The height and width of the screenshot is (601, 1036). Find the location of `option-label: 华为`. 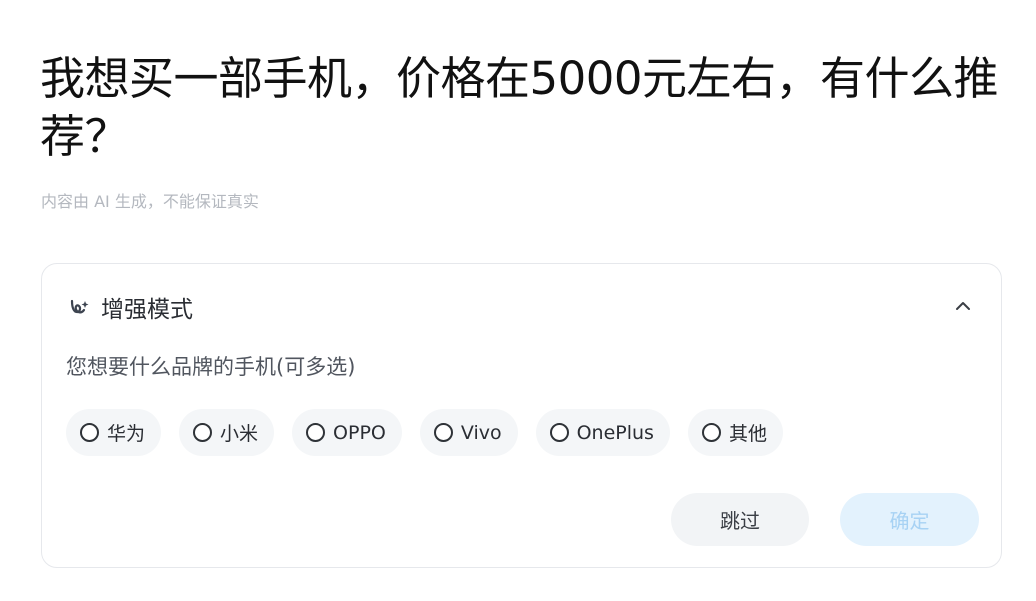

option-label: 华为 is located at coordinates (126, 434).